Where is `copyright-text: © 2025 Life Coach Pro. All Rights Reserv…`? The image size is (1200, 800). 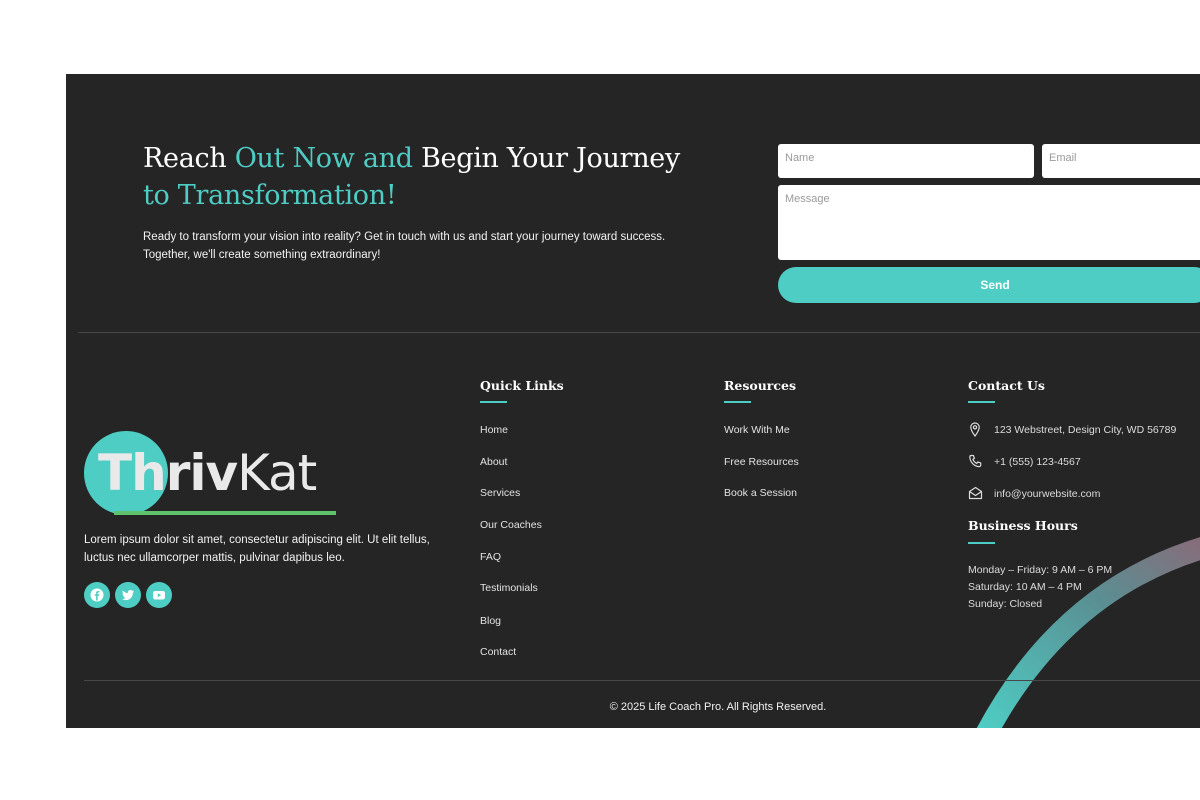
copyright-text: © 2025 Life Coach Pro. All Rights Reserv… is located at coordinates (718, 707).